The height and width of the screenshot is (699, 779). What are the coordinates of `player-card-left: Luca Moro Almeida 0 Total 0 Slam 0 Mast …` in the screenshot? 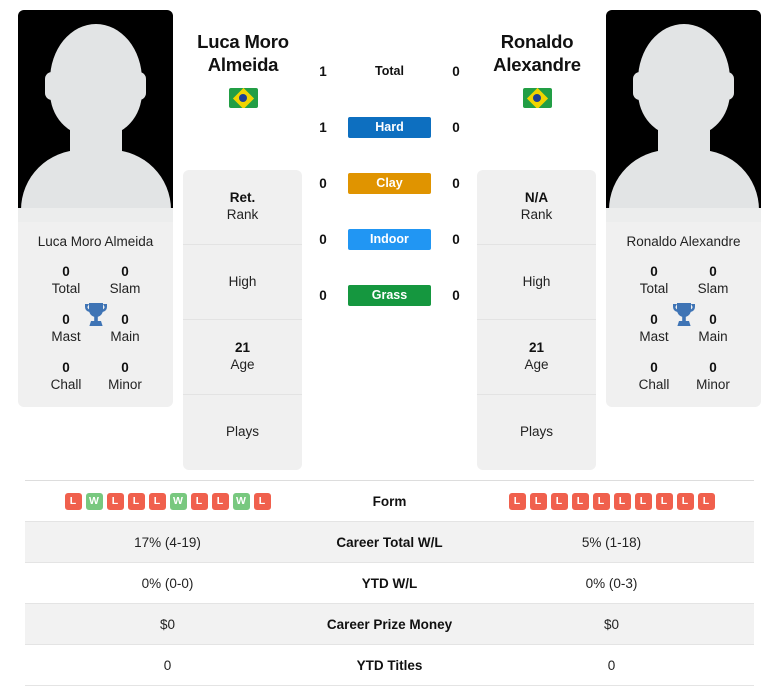 It's located at (95, 209).